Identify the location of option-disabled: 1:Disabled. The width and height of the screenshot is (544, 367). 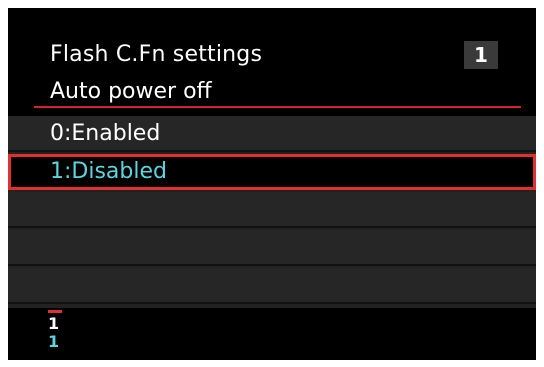
(272, 172).